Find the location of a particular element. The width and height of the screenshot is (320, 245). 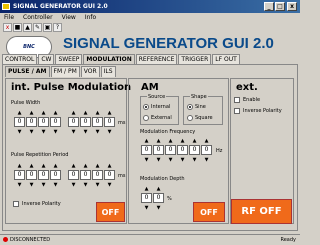

tab-control: CONTROL is located at coordinates (20, 59).